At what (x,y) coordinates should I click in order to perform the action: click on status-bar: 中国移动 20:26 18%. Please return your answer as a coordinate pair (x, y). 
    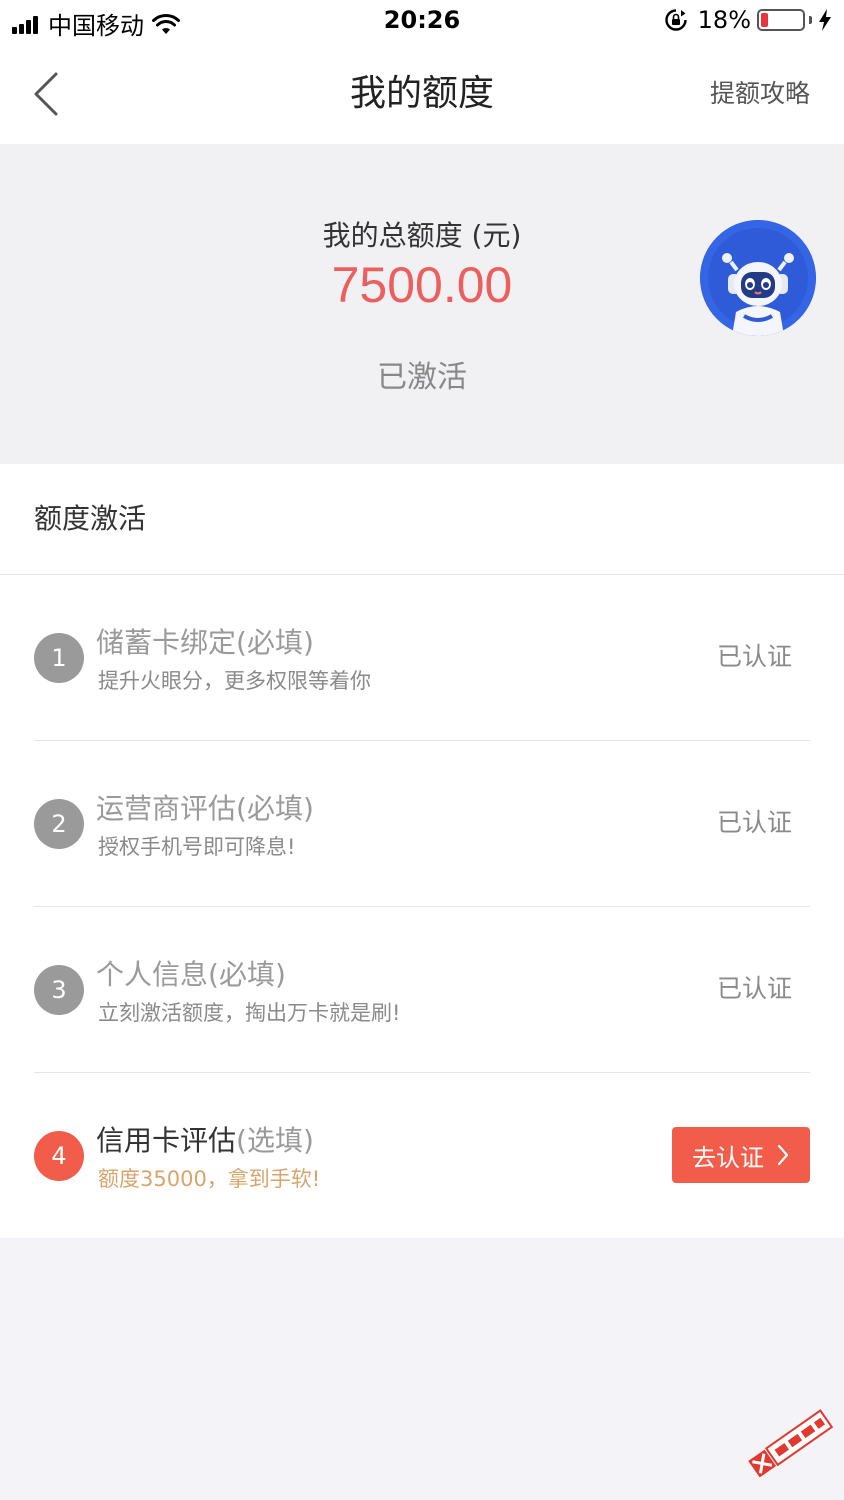
    Looking at the image, I should click on (422, 22).